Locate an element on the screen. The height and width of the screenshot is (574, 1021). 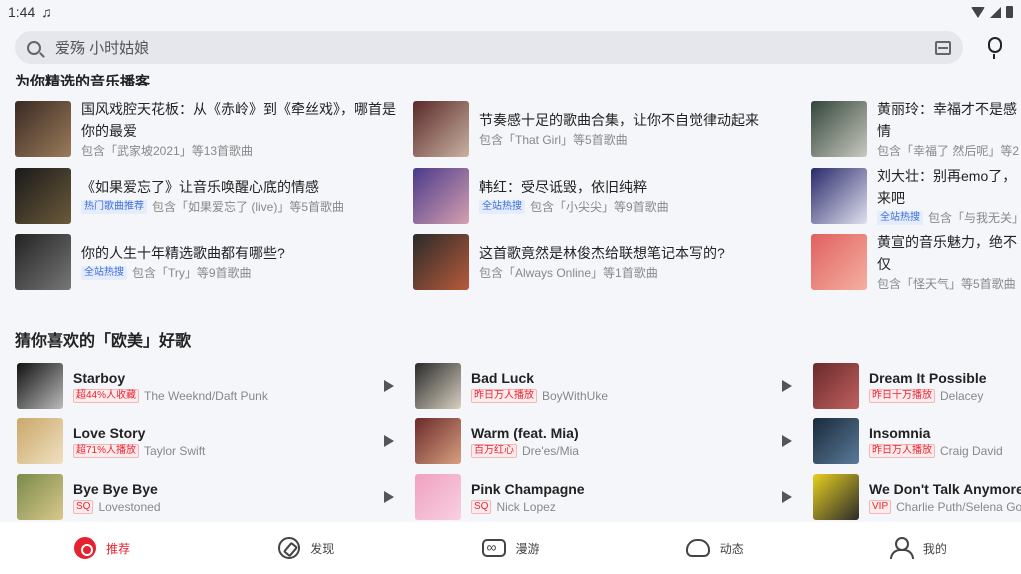
song-row: Love Story 超71%人播放 Taylor Swift is located at coordinates (111, 441).